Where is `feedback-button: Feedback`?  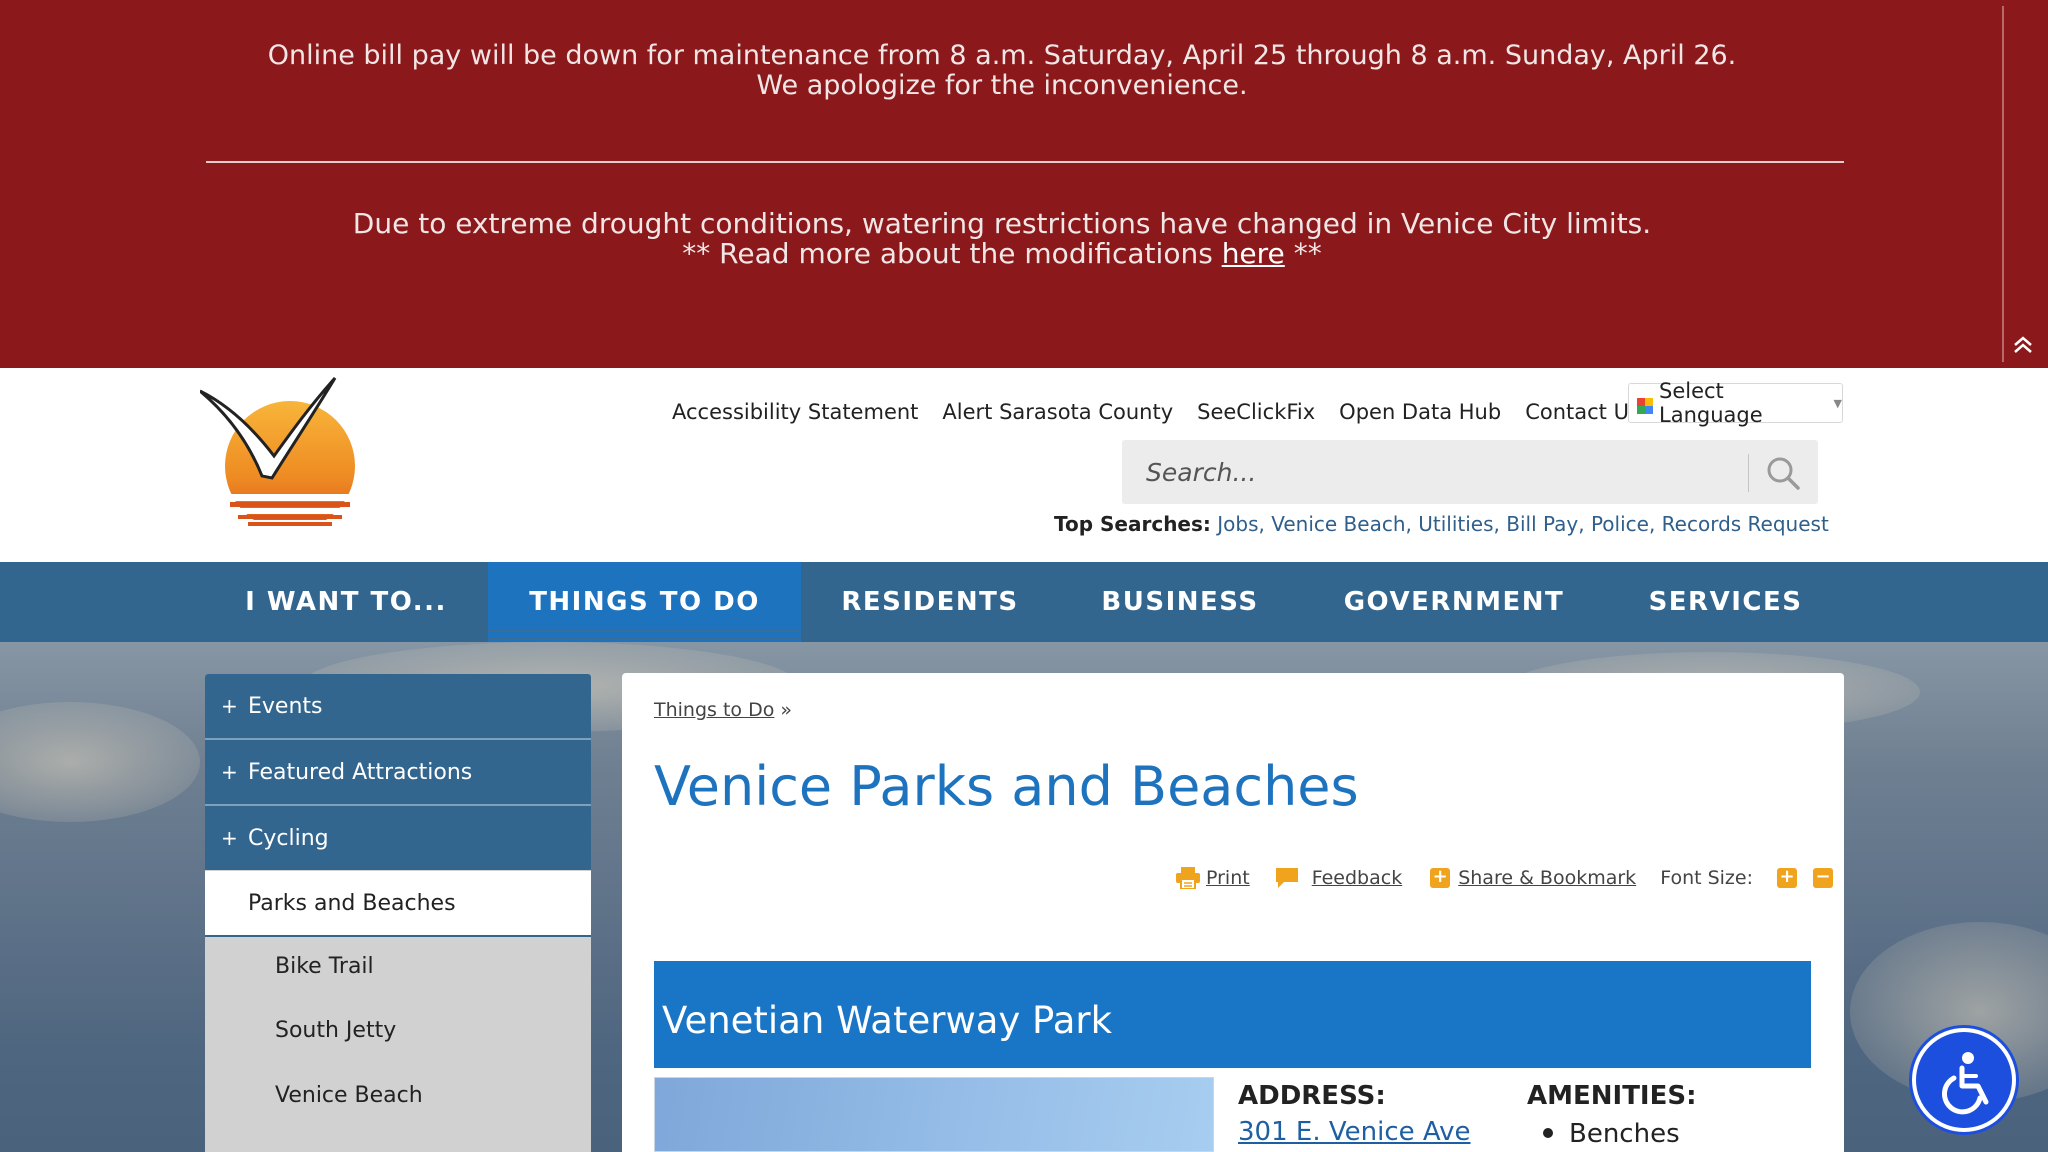
feedback-button: Feedback is located at coordinates (1338, 878).